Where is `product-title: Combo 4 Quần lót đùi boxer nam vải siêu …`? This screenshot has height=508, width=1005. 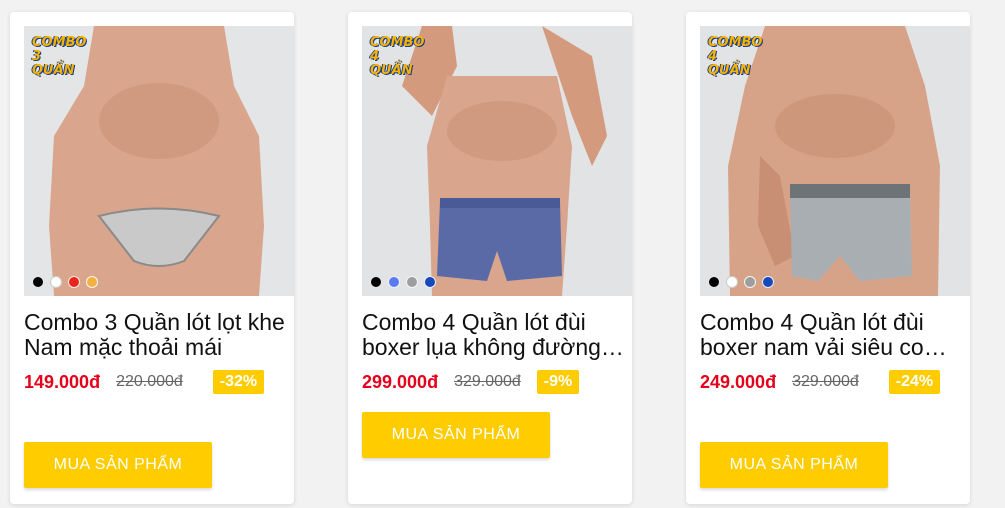 product-title: Combo 4 Quần lót đùi boxer nam vải siêu … is located at coordinates (831, 335).